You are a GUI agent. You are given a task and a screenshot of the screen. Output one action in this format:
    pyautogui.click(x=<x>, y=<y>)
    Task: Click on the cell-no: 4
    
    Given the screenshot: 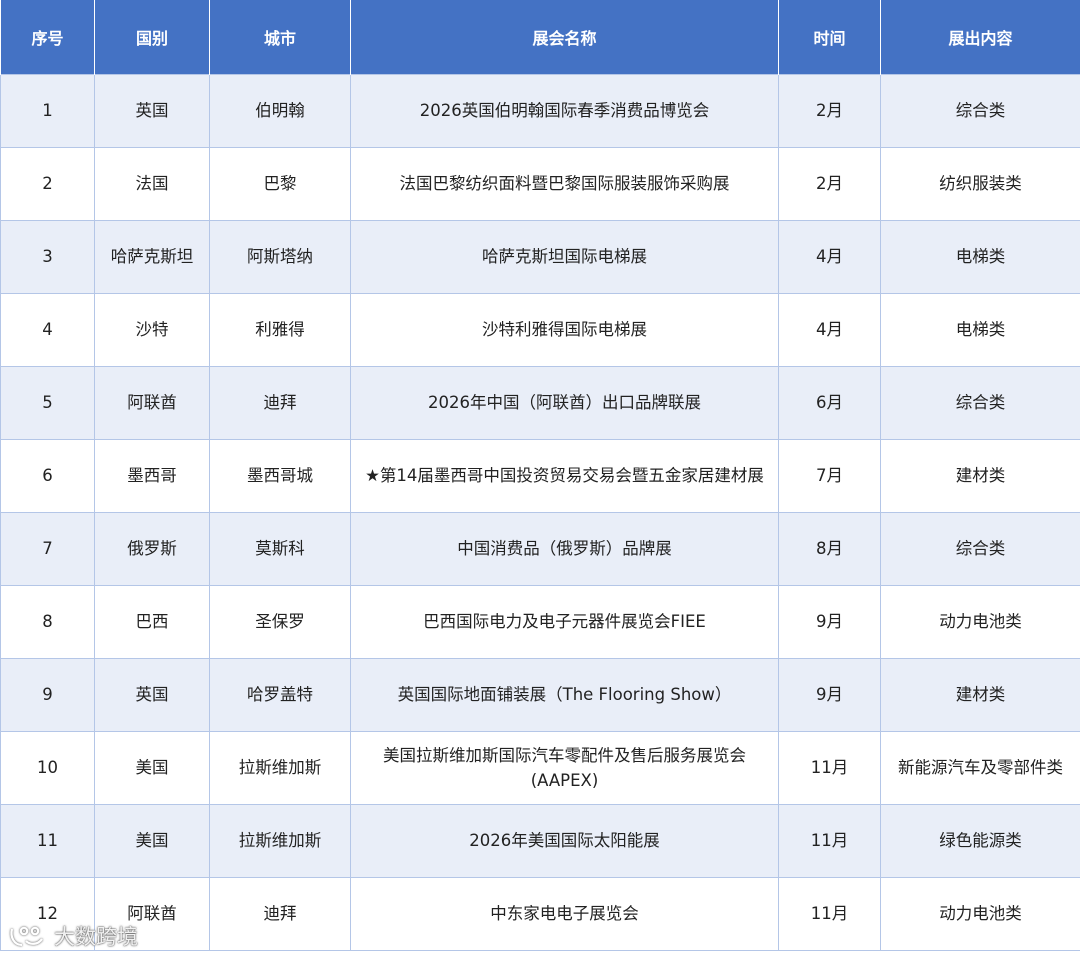 What is the action you would take?
    pyautogui.click(x=47, y=329)
    